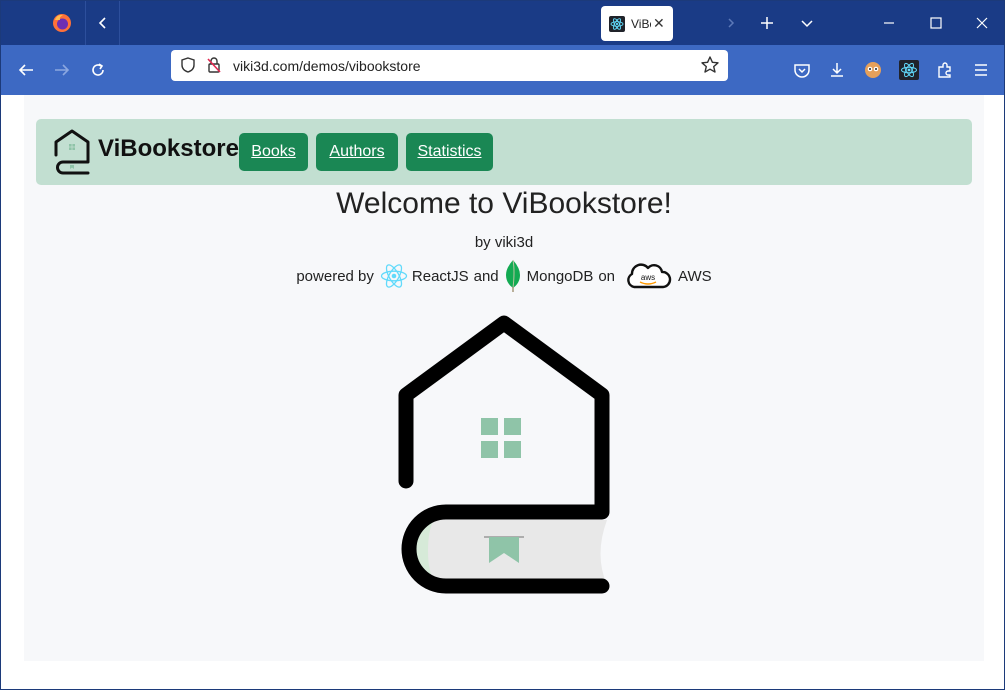  I want to click on bookstore-hero-logo-icon, so click(504, 454).